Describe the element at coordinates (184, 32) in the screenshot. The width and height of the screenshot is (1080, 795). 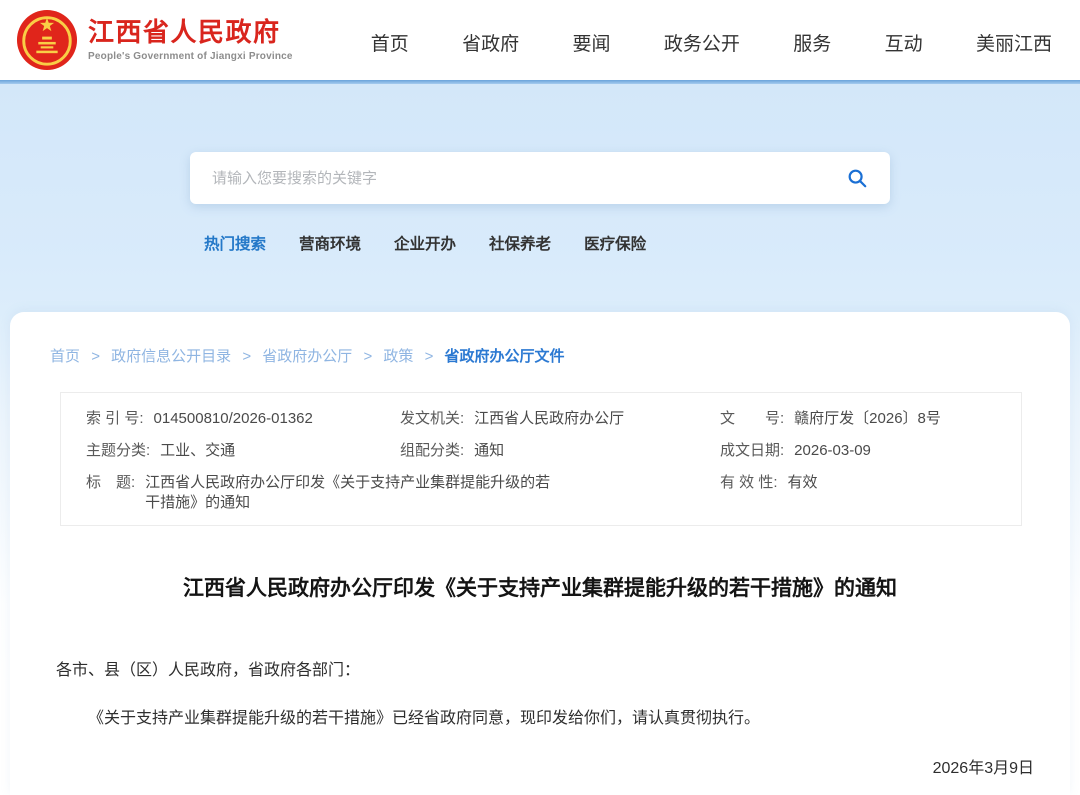
I see `site-name: 江西省人民政府` at that location.